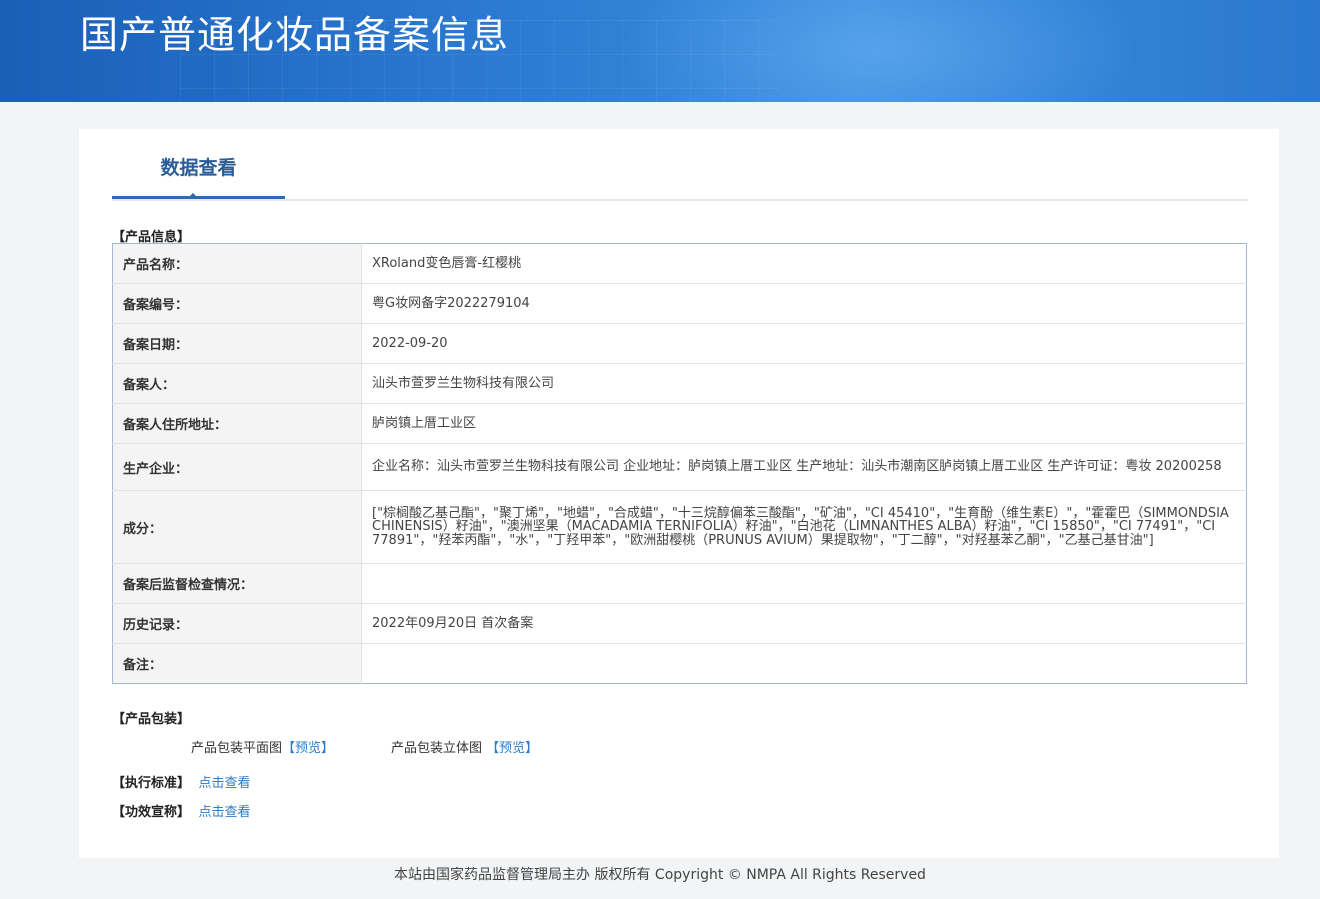 This screenshot has width=1320, height=899. Describe the element at coordinates (198, 168) in the screenshot. I see `tab-data-view-label: 数据查看` at that location.